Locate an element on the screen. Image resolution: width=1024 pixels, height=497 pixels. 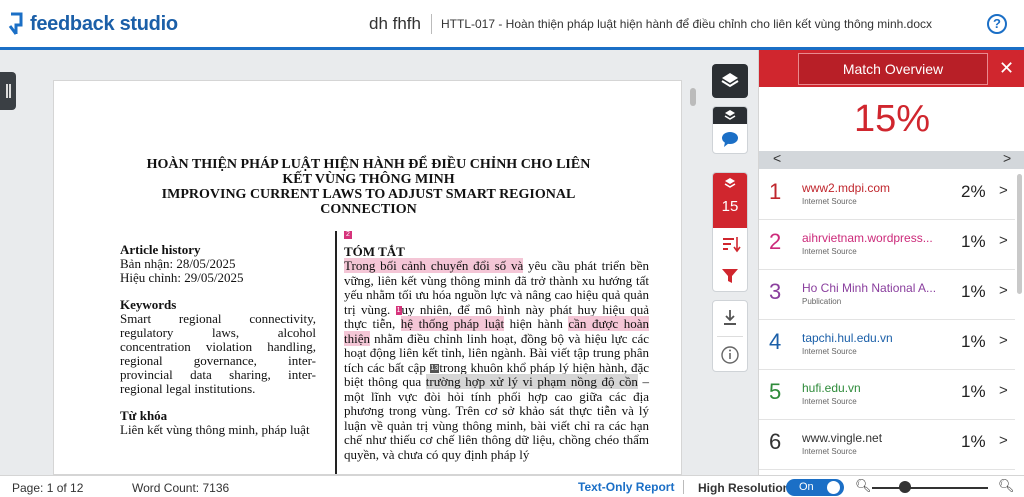
abstract-title: TÓM TẮT is located at coordinates (374, 251).